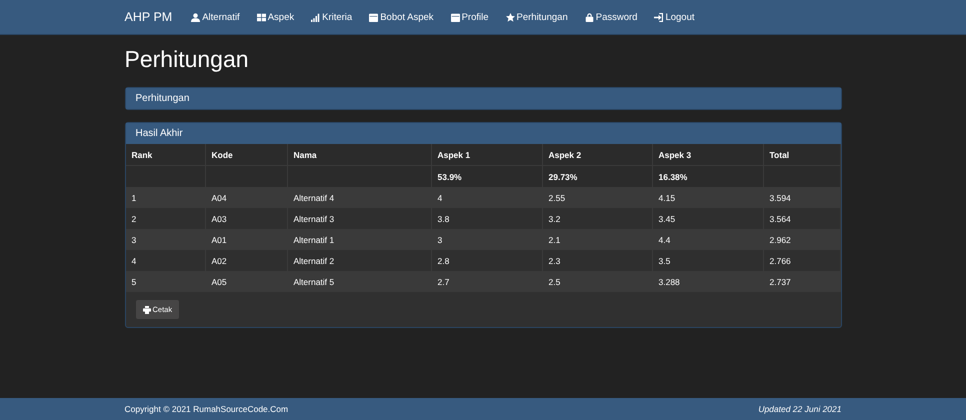 Image resolution: width=966 pixels, height=420 pixels. I want to click on table-cell: A04, so click(246, 197).